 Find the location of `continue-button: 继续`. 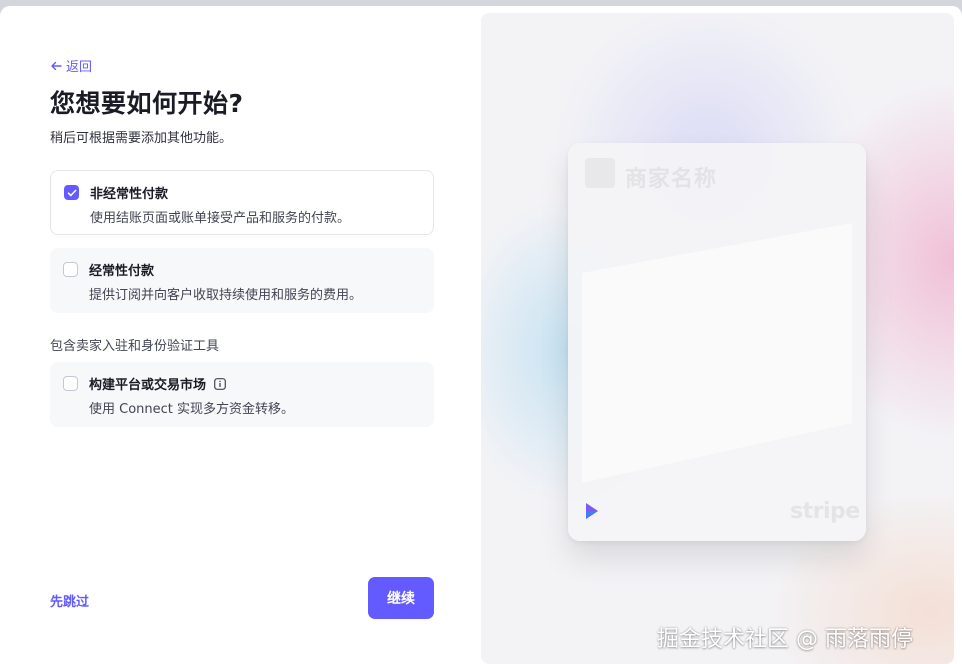

continue-button: 继续 is located at coordinates (401, 598).